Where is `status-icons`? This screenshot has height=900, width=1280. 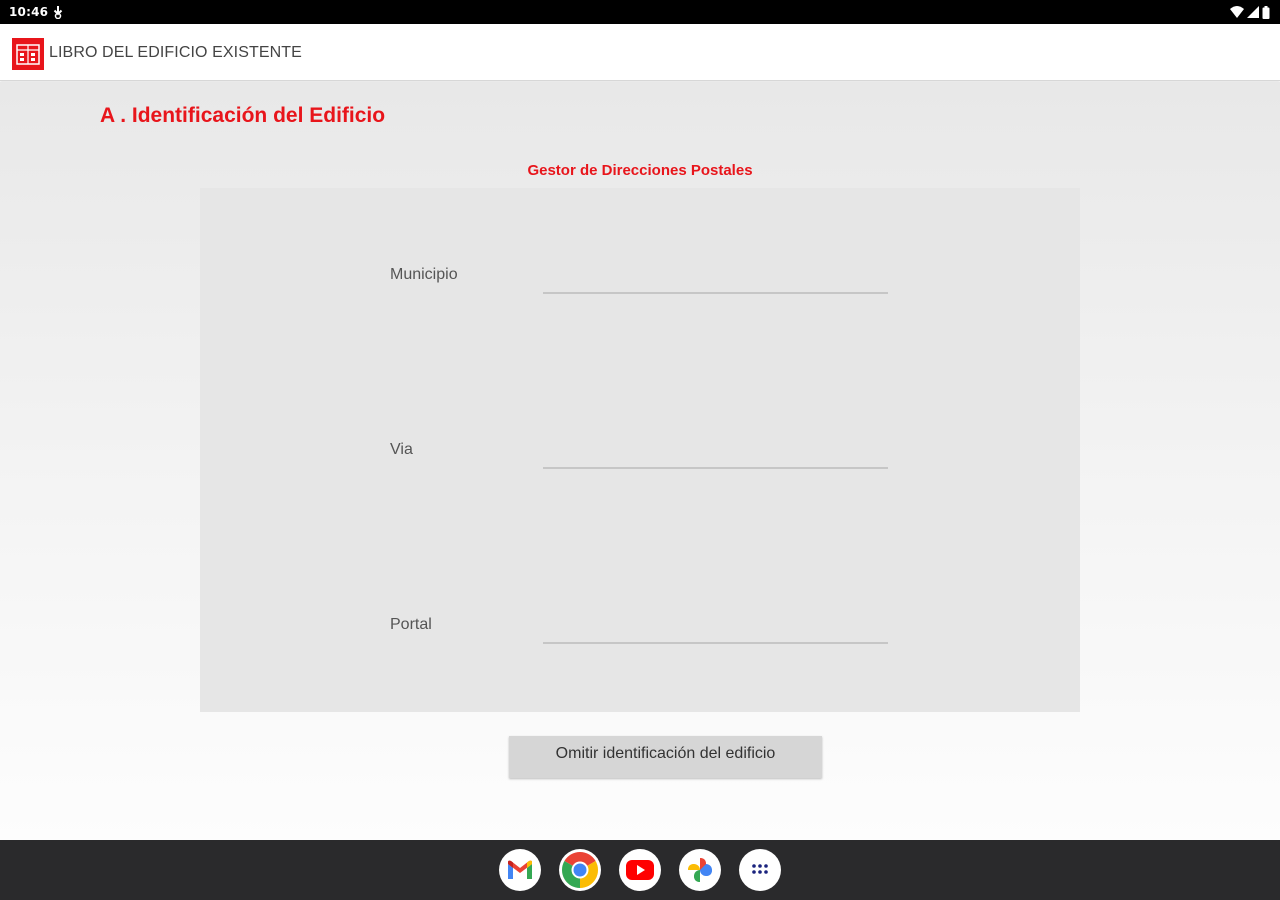 status-icons is located at coordinates (1250, 12).